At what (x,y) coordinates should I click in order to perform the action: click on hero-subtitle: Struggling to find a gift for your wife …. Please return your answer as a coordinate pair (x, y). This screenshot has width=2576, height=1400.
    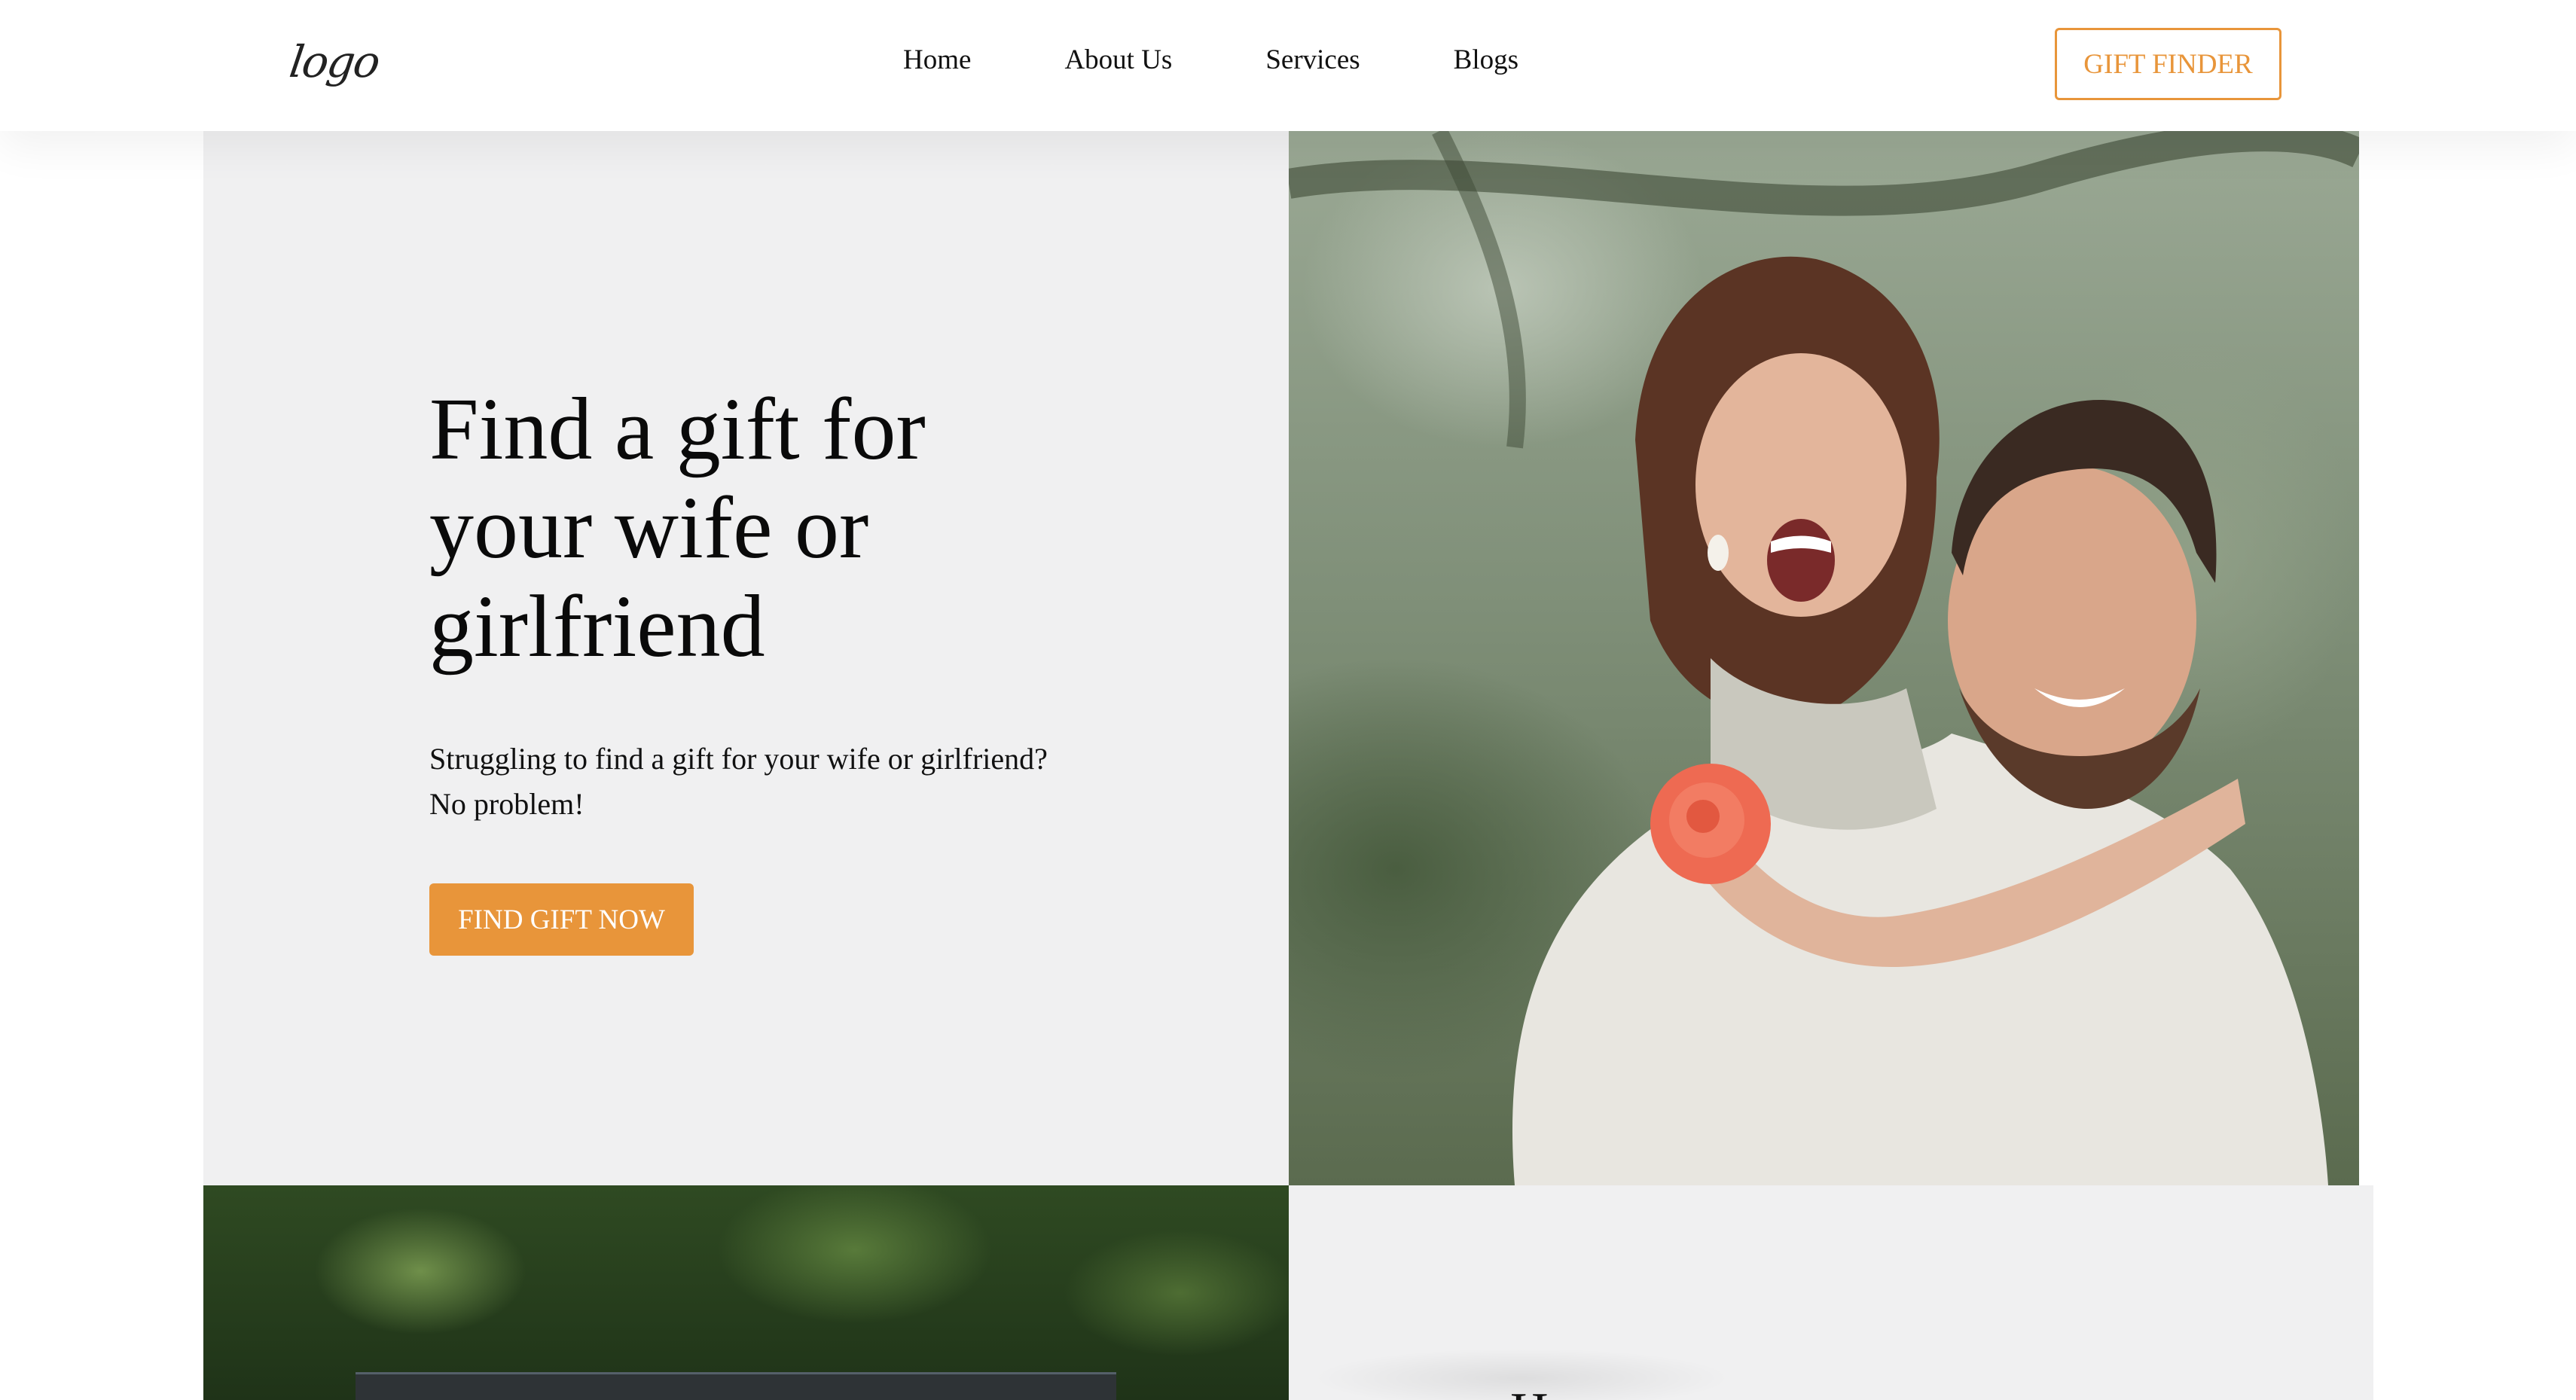
    Looking at the image, I should click on (806, 782).